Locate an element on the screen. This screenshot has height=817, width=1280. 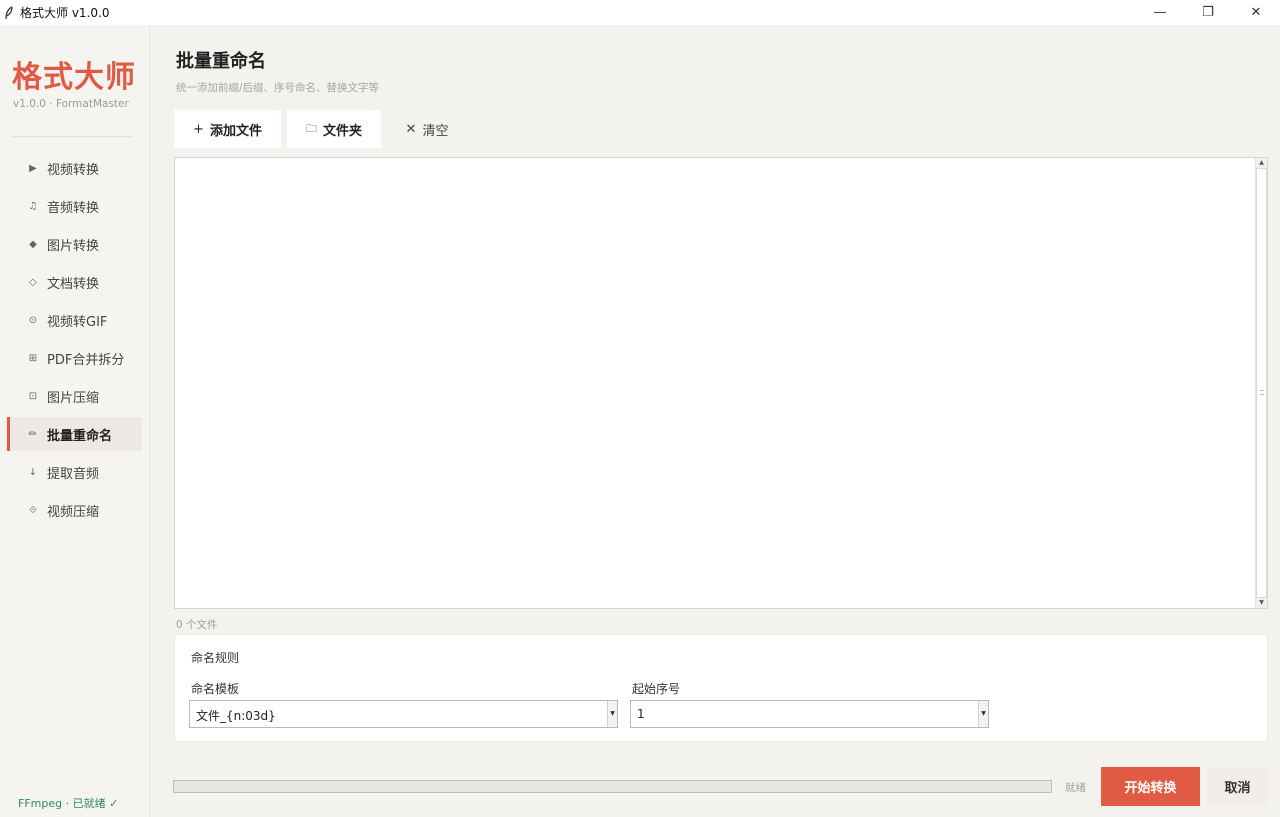
sidebar-item-label: 批量重命名 is located at coordinates (80, 436).